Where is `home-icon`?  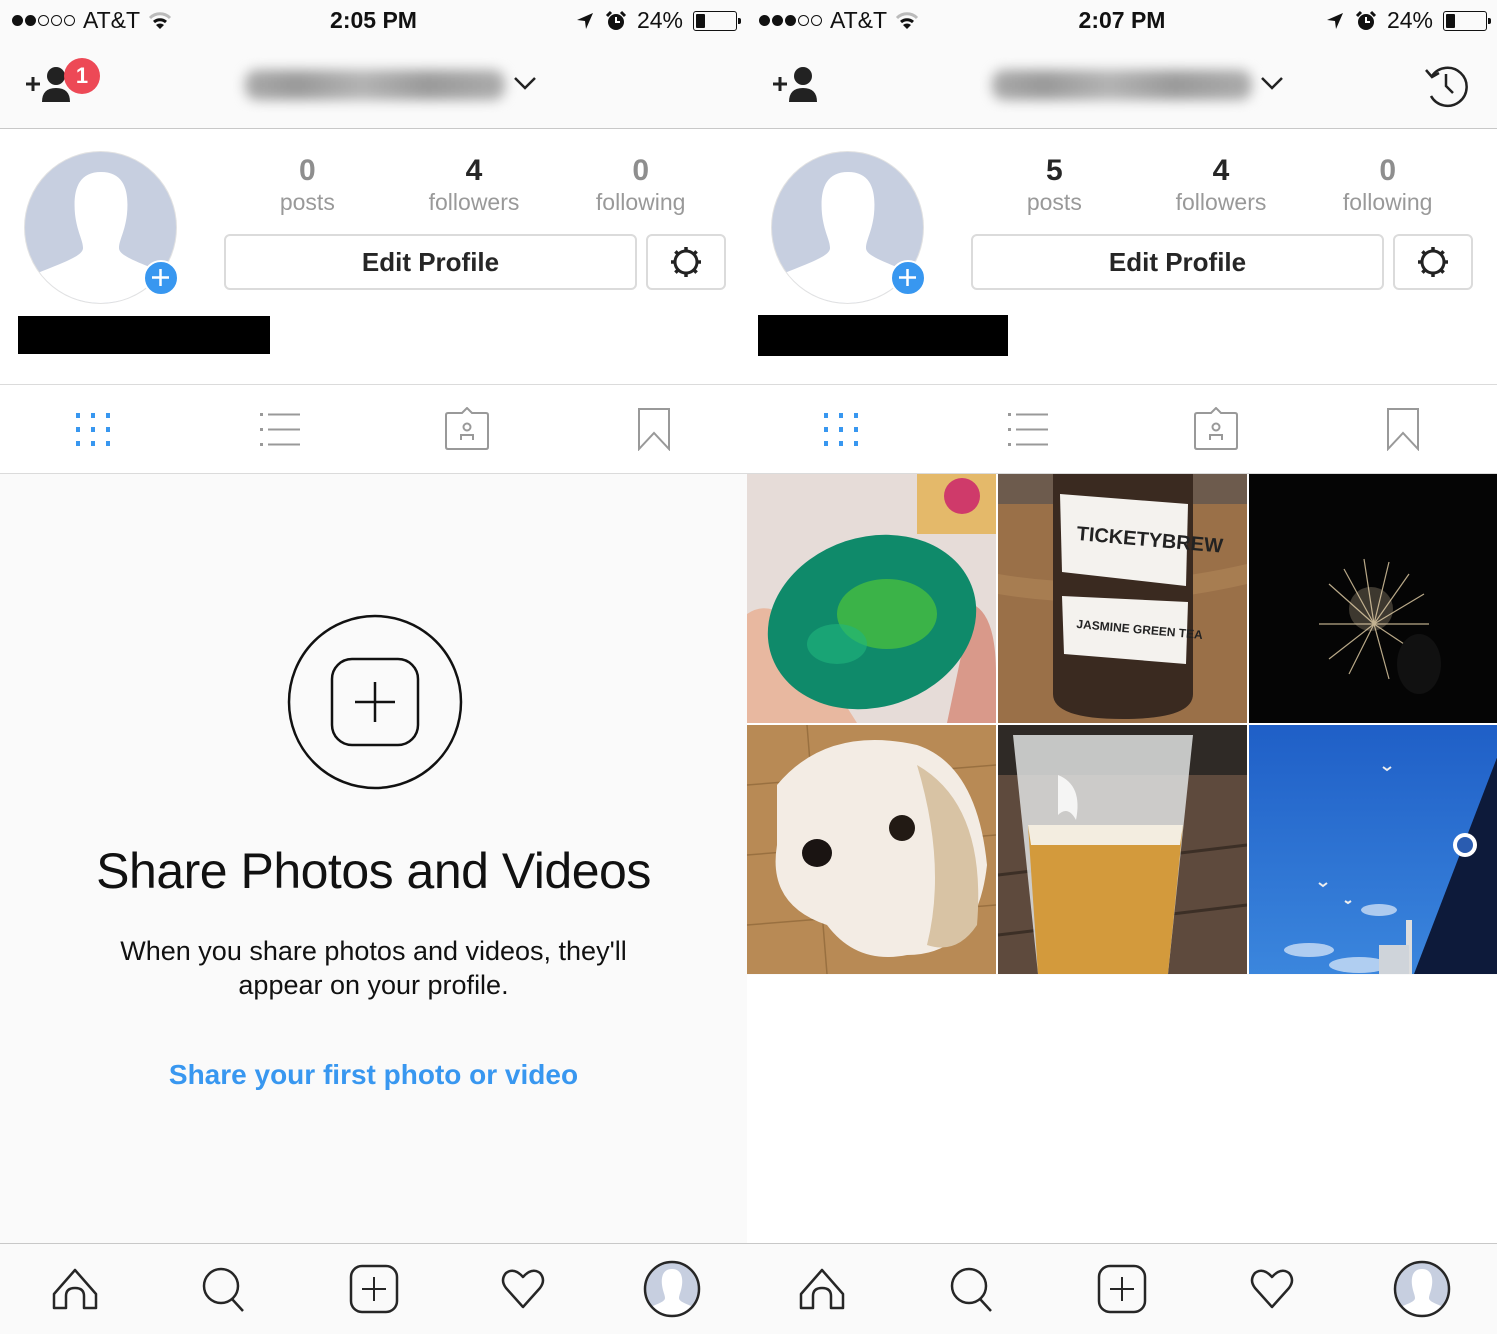 home-icon is located at coordinates (822, 1289).